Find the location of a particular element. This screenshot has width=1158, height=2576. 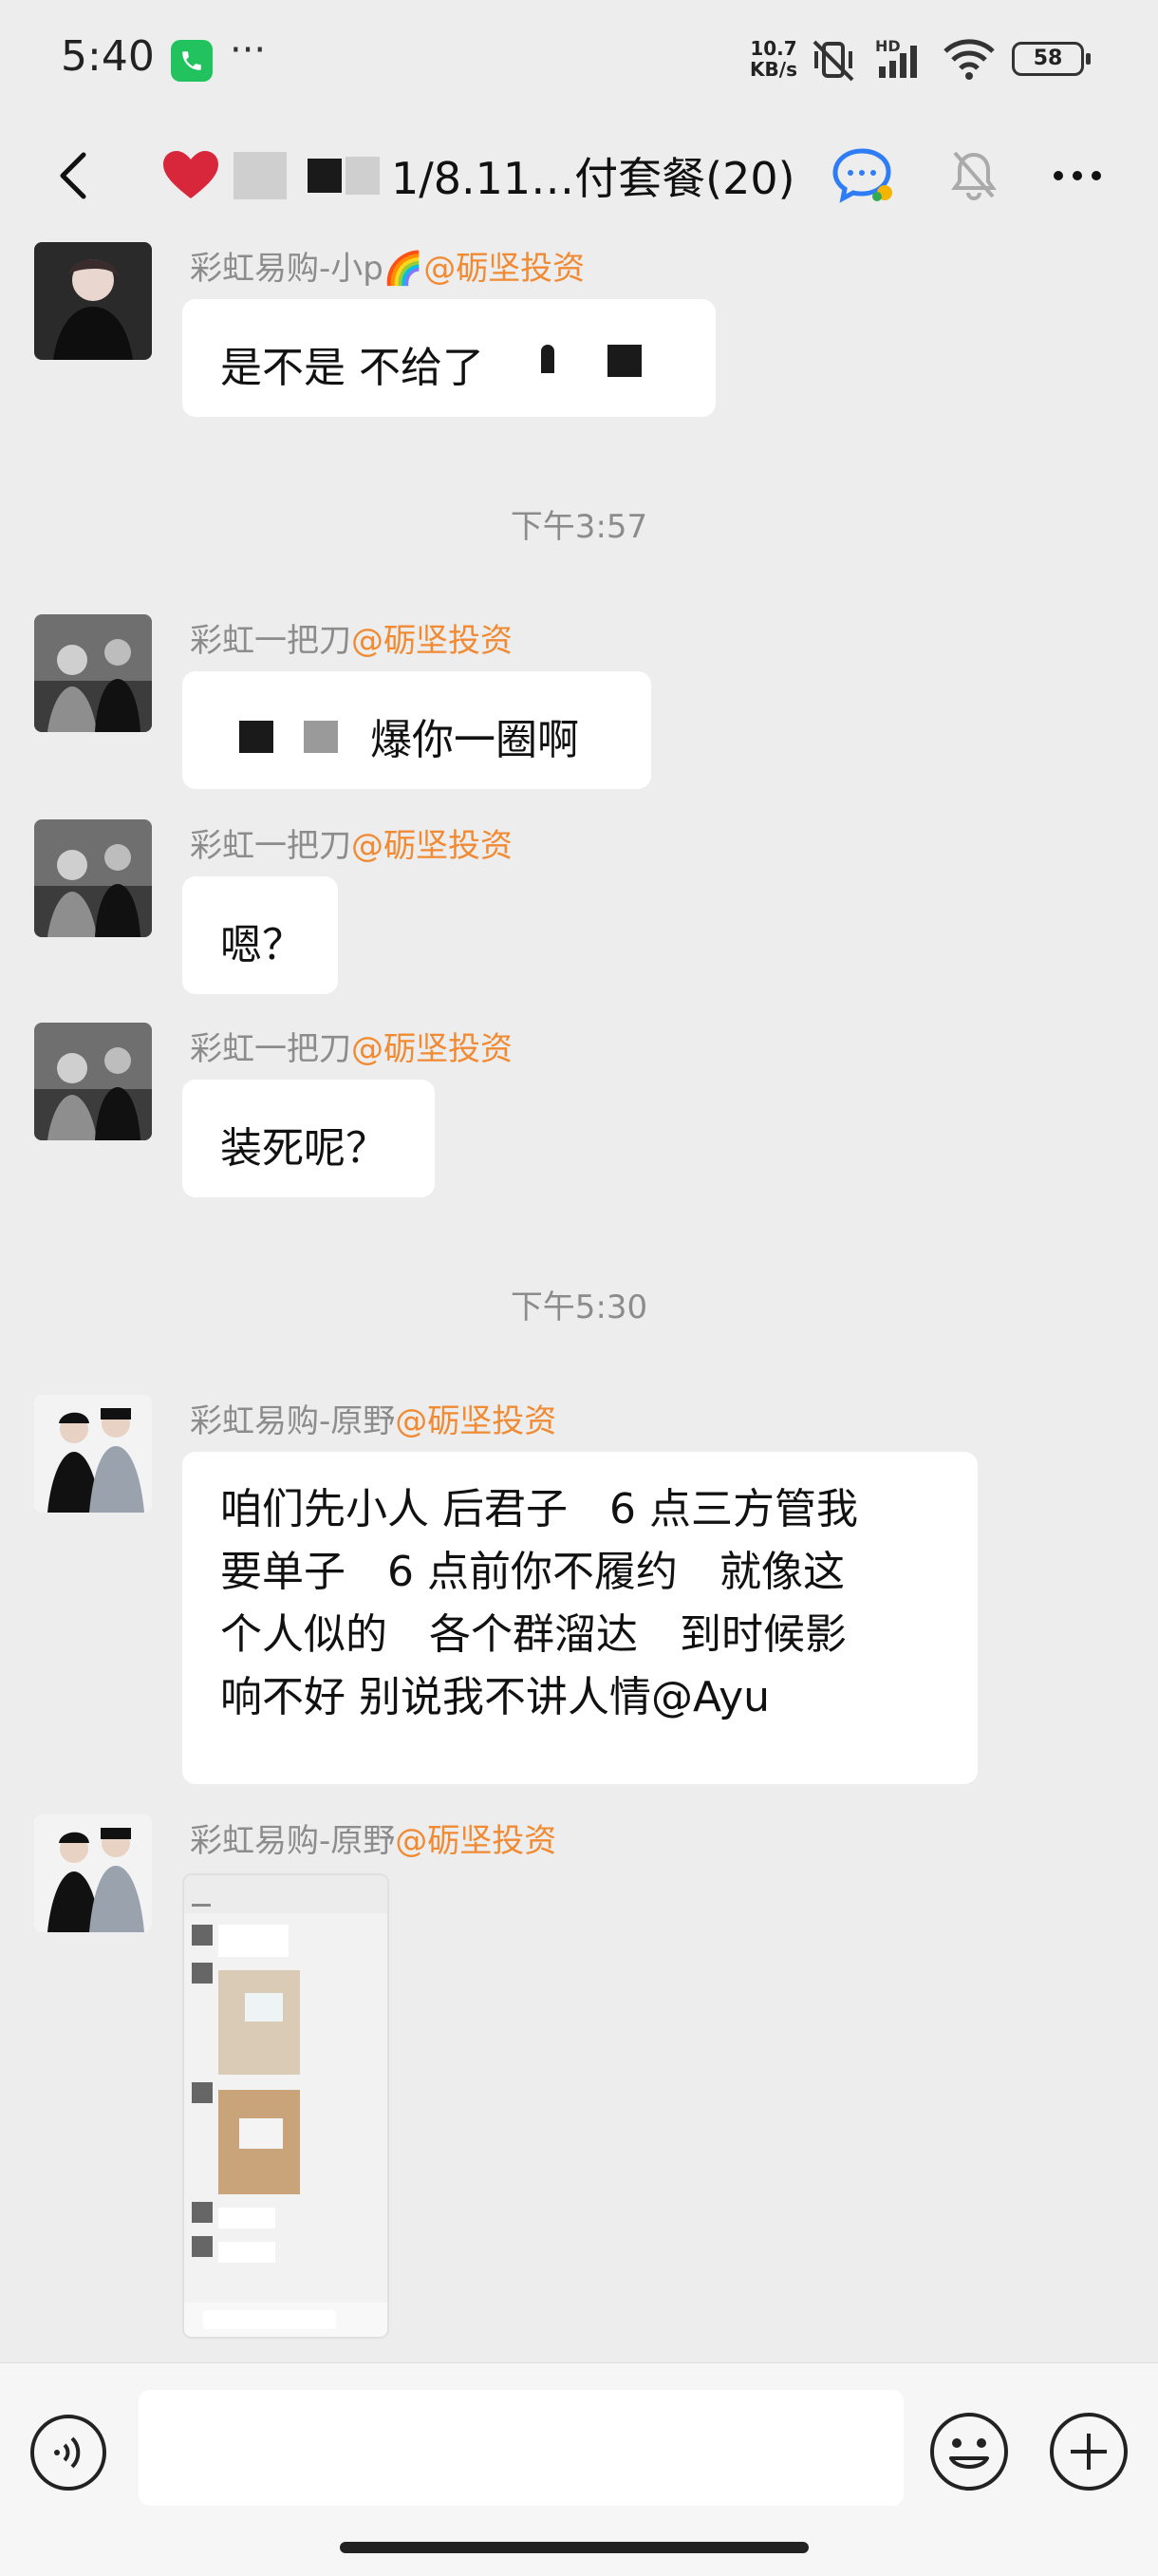

timestamp: 下午5:30 is located at coordinates (579, 1307).